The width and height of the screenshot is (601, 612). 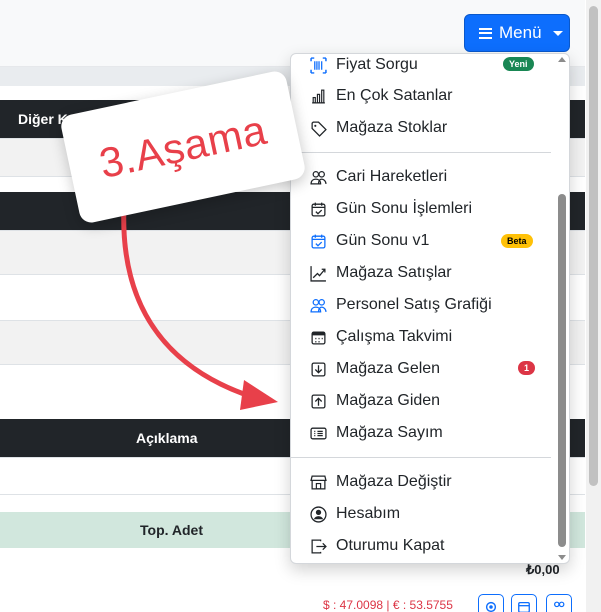 I want to click on annotation-text: 3.Aşama, so click(x=183, y=146).